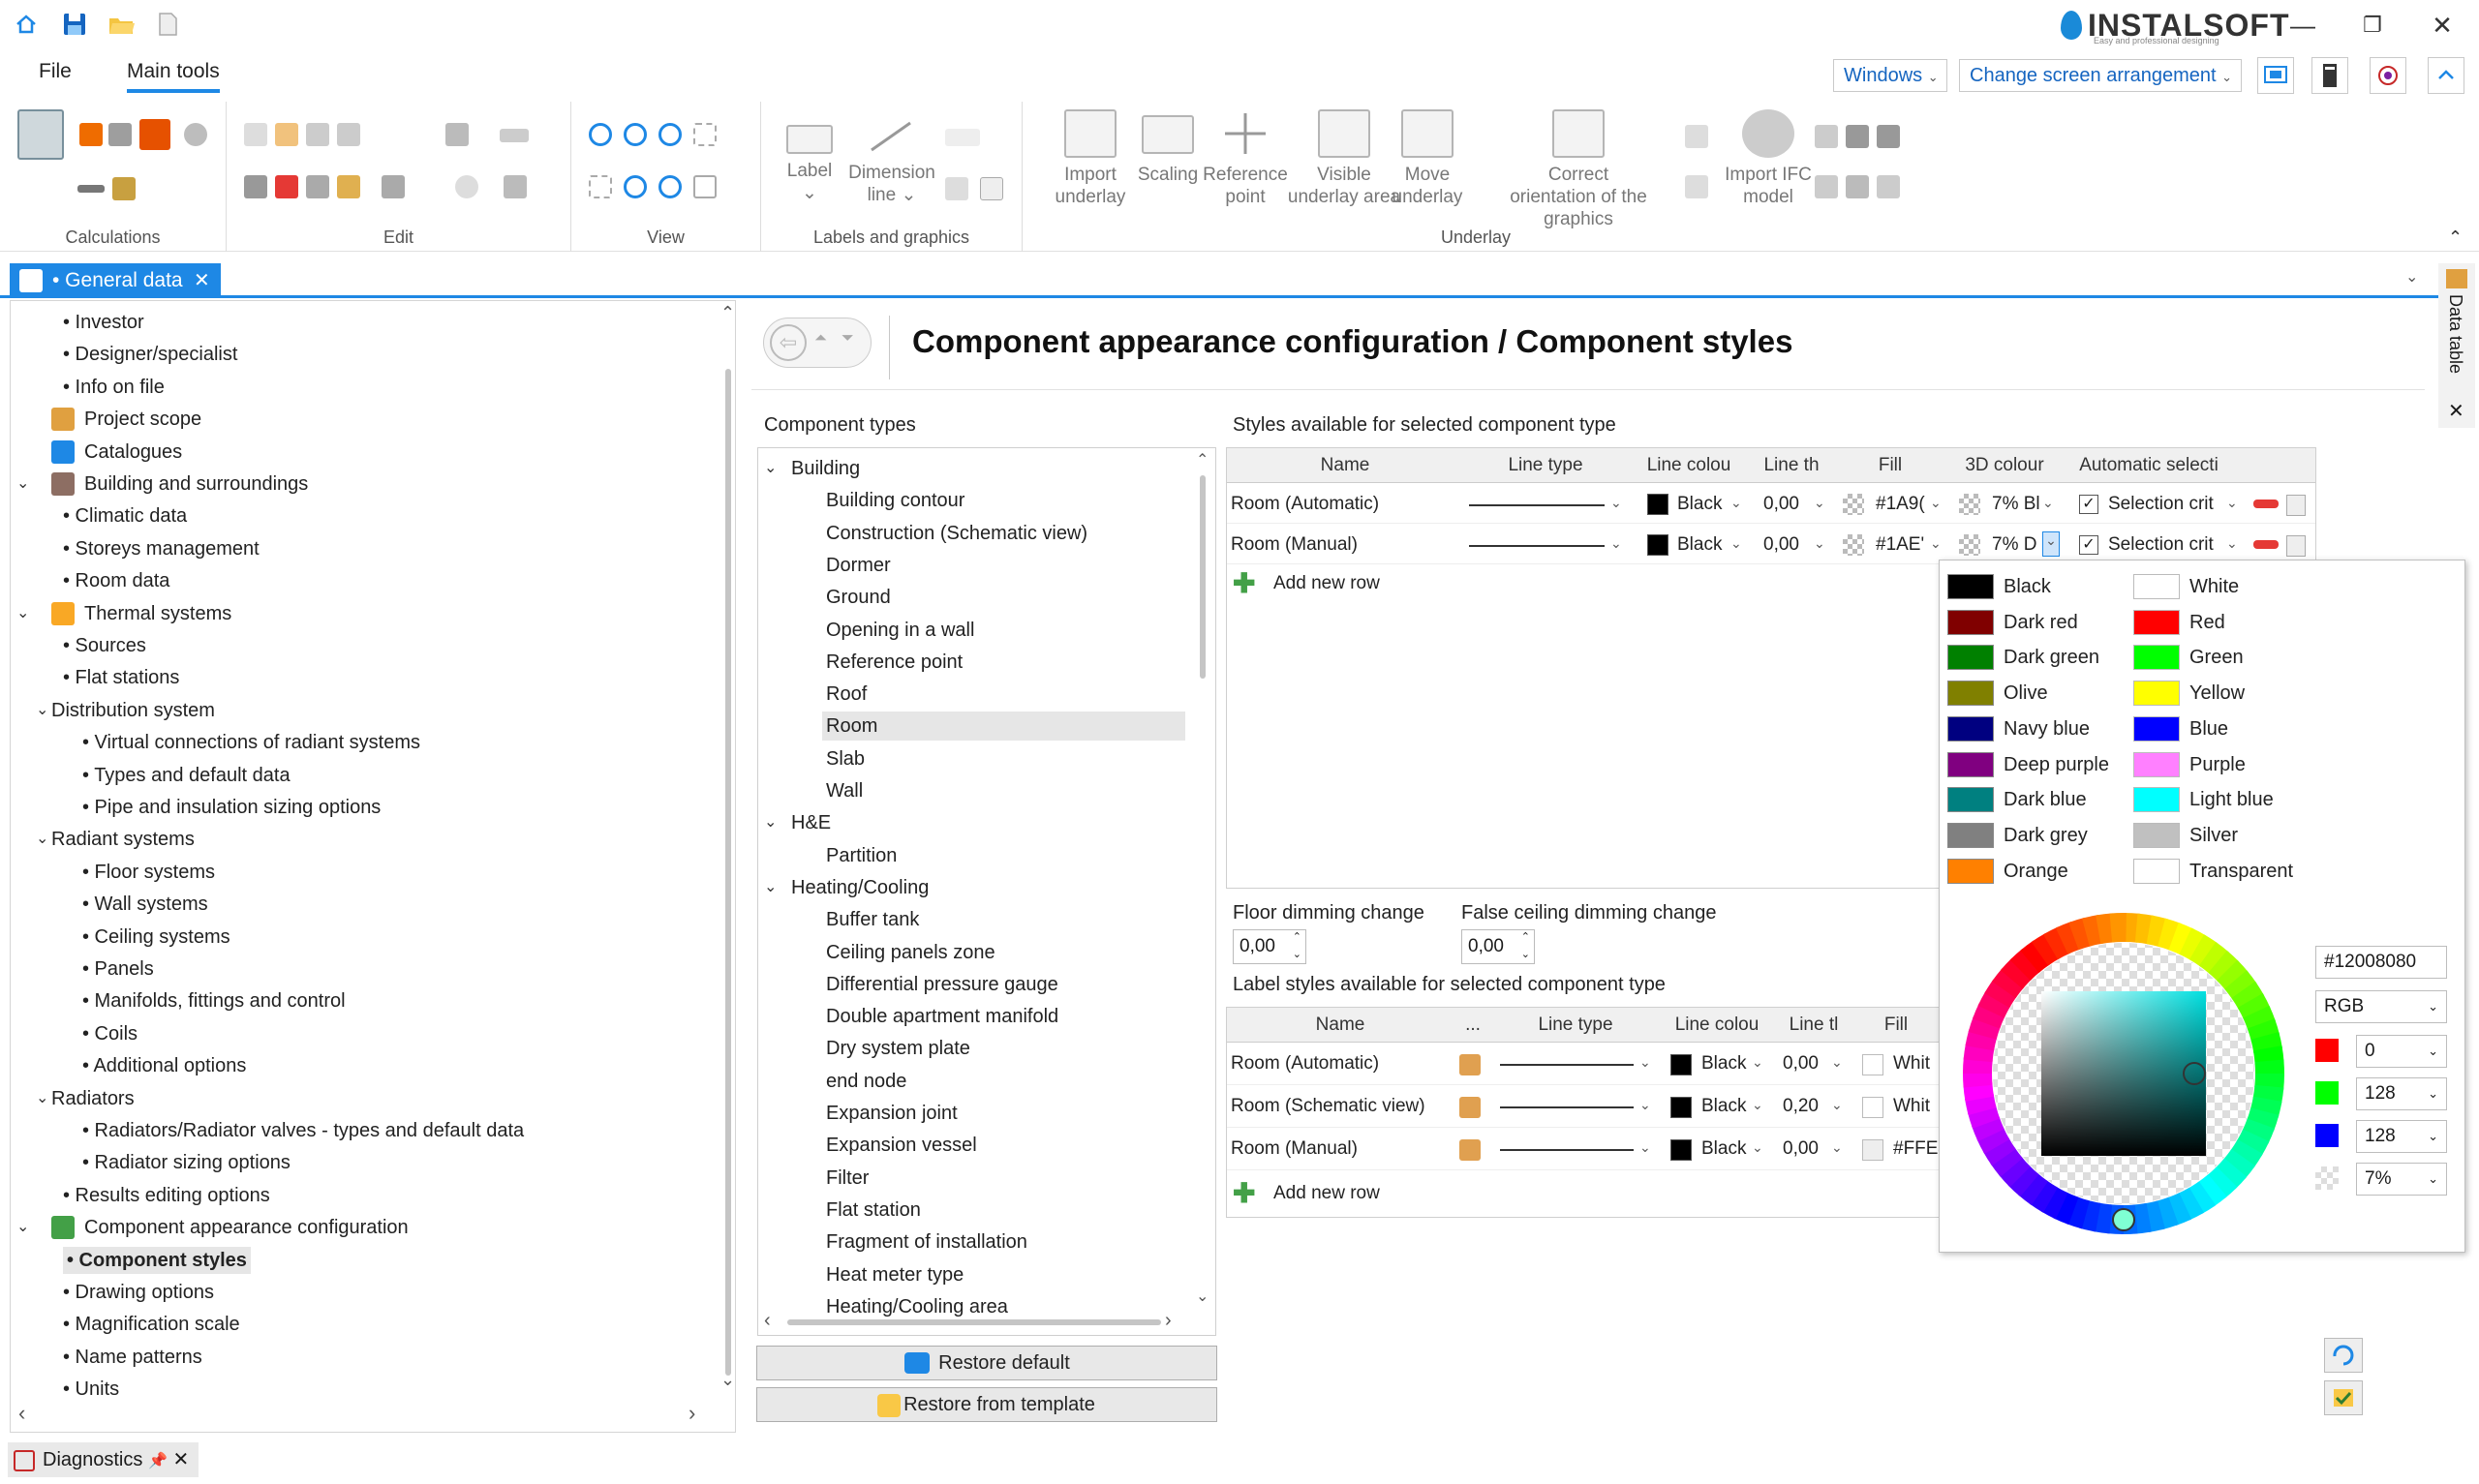 This screenshot has height=1484, width=2479. What do you see at coordinates (771, 468) in the screenshot?
I see `type-group-expander-icon: ⌄` at bounding box center [771, 468].